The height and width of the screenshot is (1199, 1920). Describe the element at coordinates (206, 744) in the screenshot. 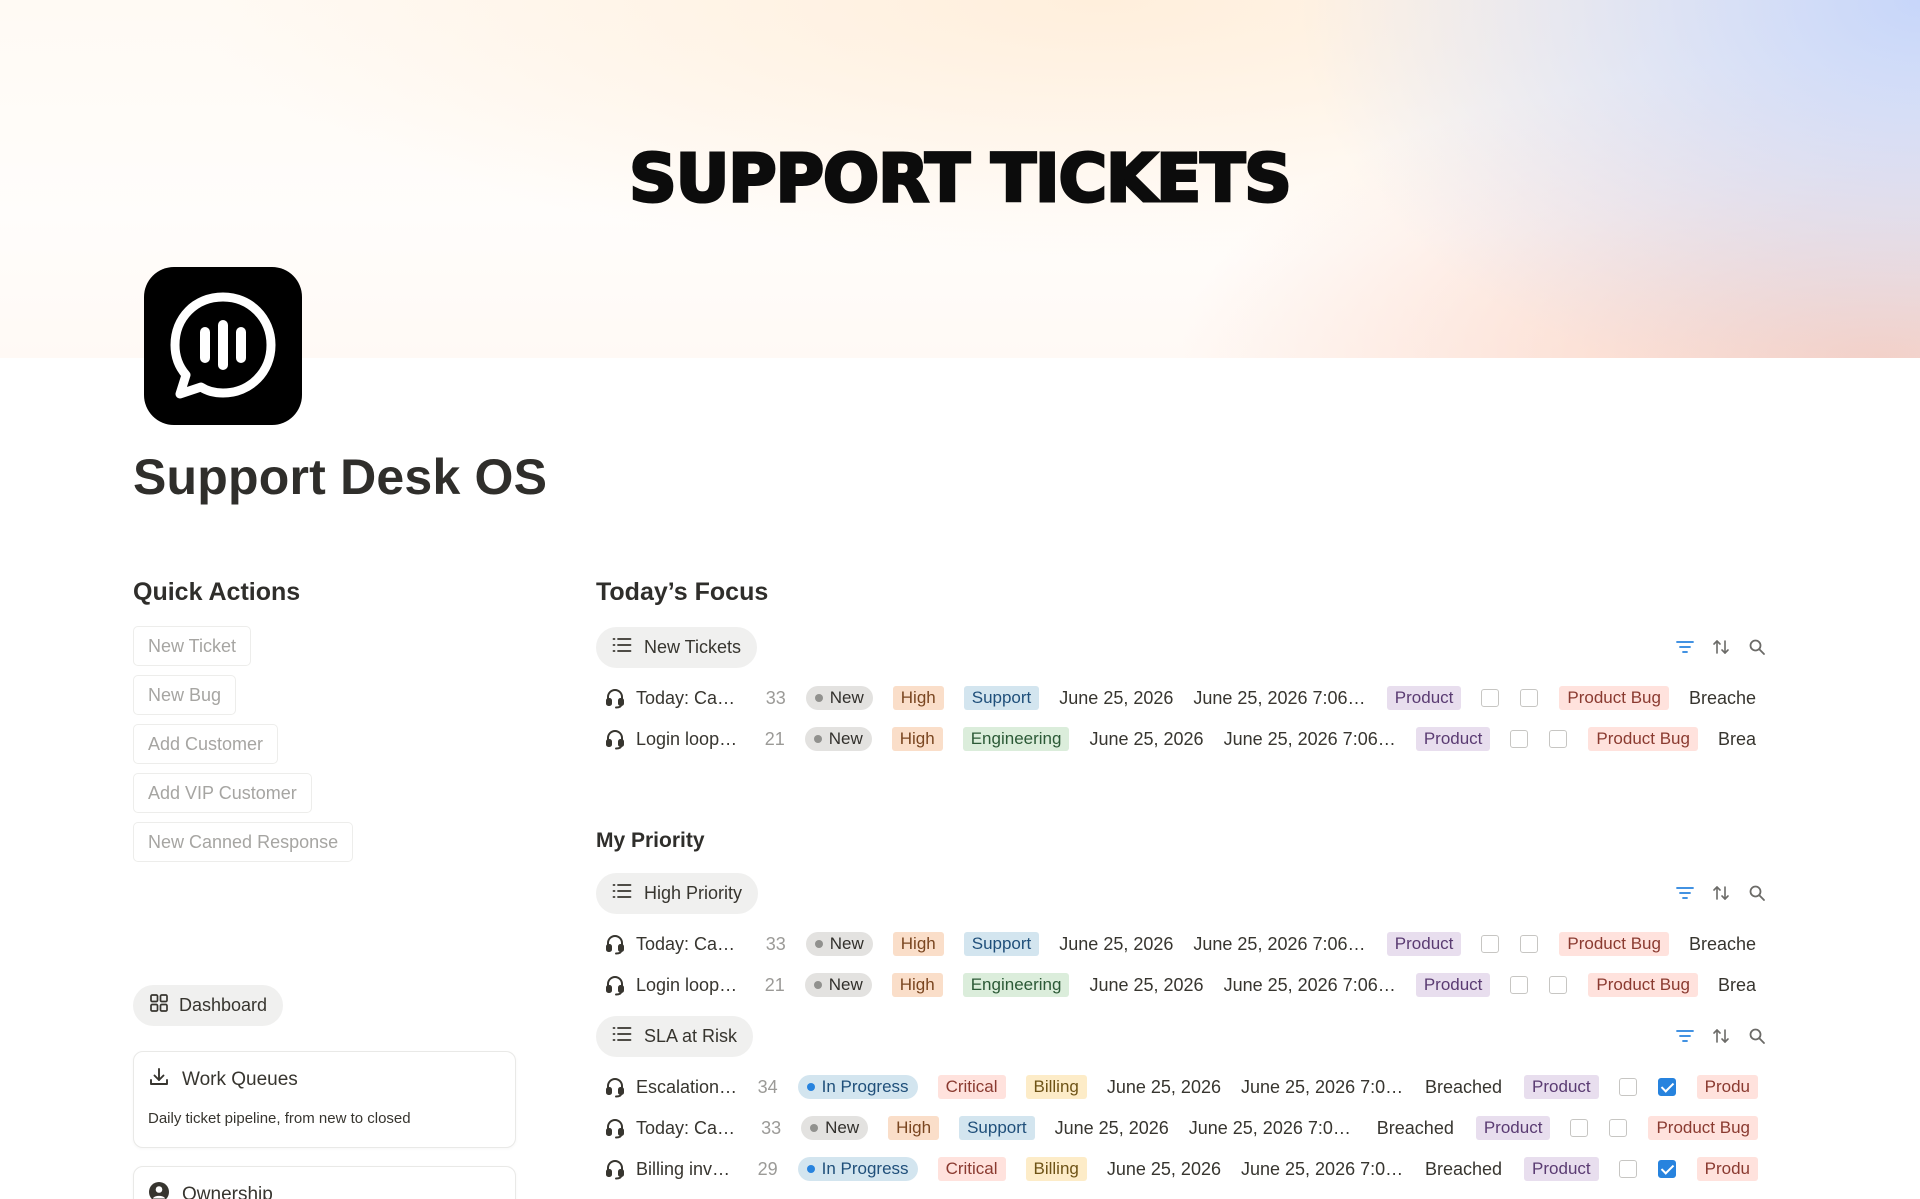

I see `add-customer-button: Add Customer` at that location.